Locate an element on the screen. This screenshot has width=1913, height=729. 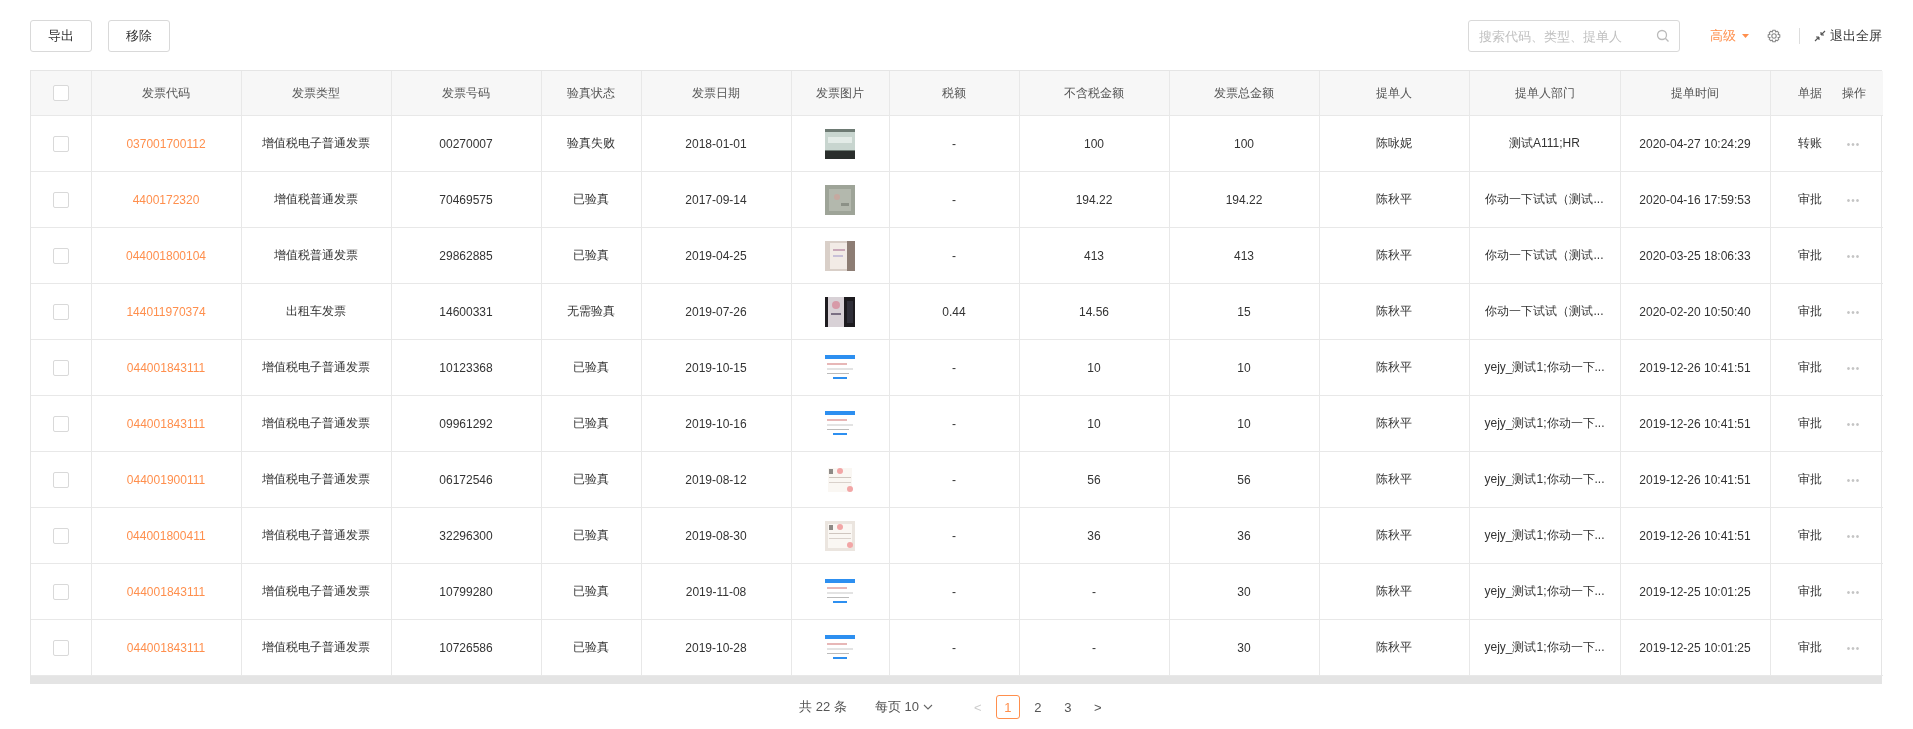
page-size-dropdown: 每页 10 is located at coordinates (903, 707).